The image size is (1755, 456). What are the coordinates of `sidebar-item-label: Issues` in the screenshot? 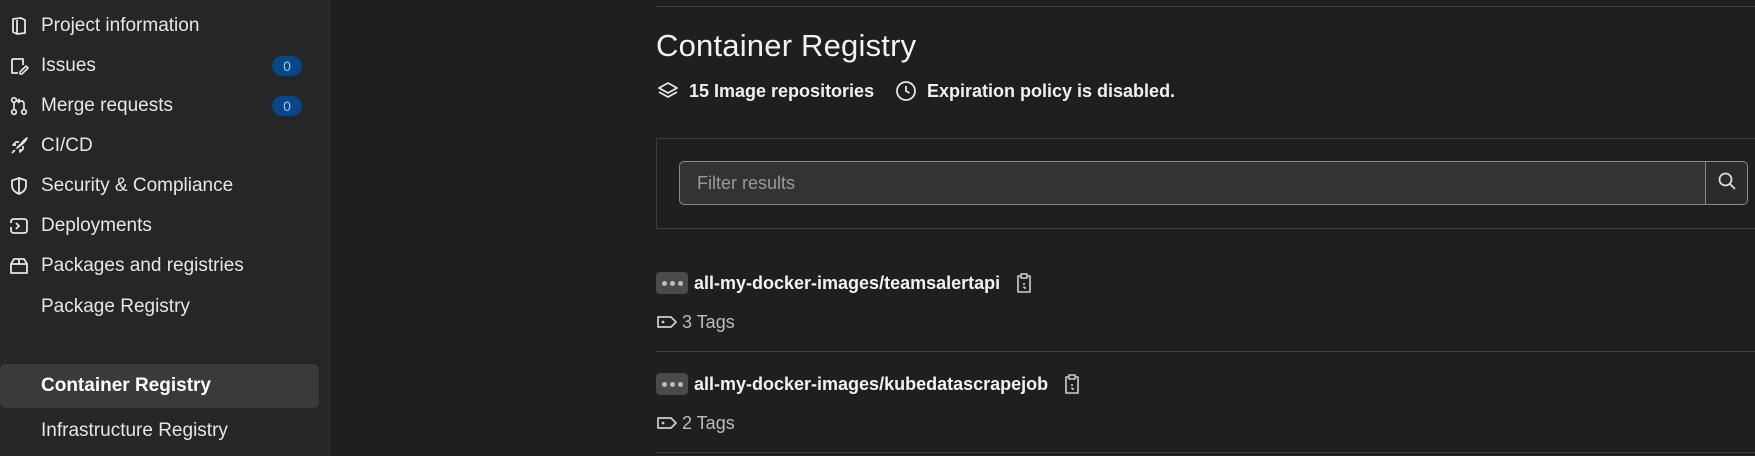 It's located at (68, 65).